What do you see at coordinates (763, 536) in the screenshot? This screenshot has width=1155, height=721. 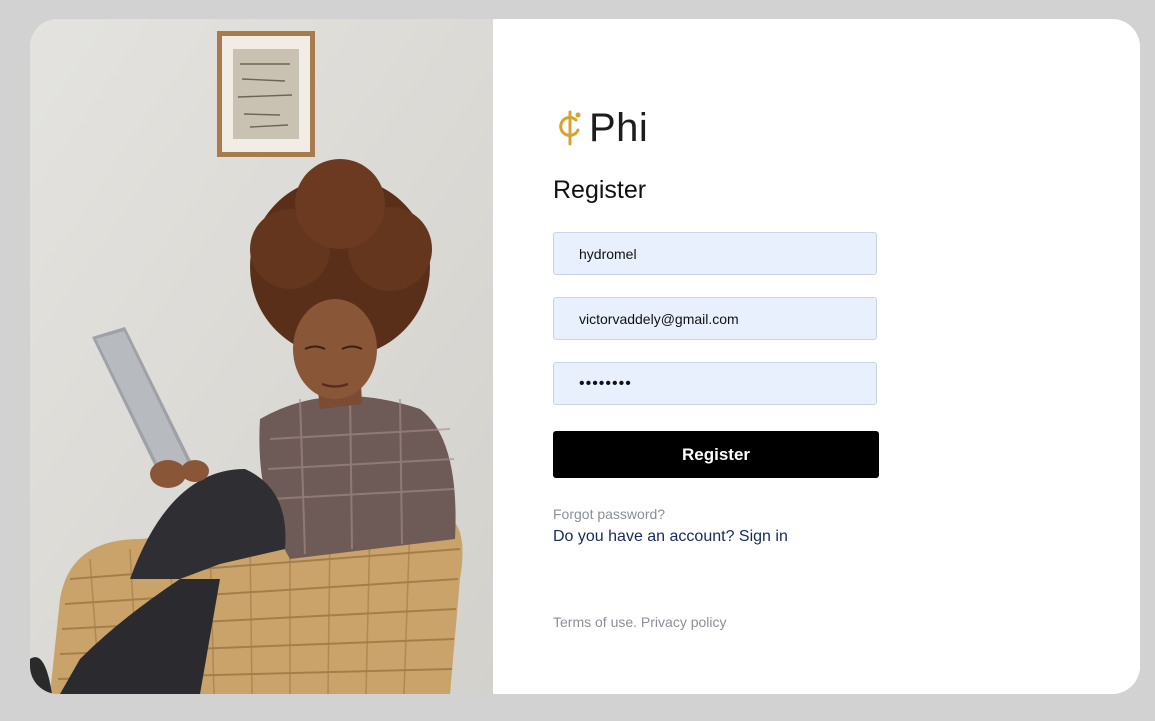 I see `sign-in-link: Sign in` at bounding box center [763, 536].